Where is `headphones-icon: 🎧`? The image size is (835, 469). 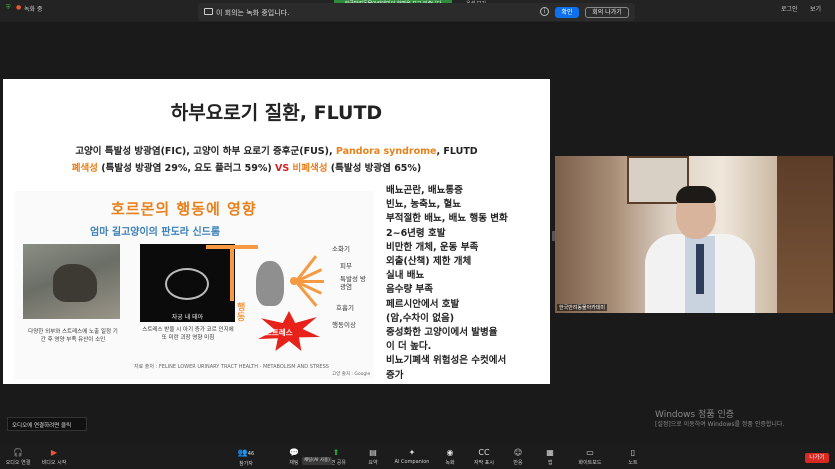
headphones-icon: 🎧 is located at coordinates (18, 452).